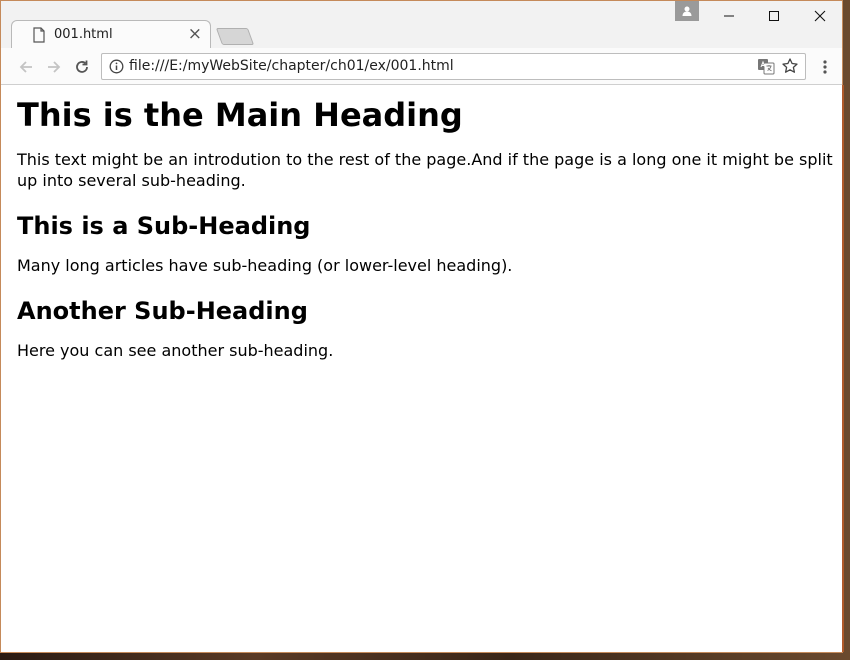  Describe the element at coordinates (39, 35) in the screenshot. I see `file-icon` at that location.